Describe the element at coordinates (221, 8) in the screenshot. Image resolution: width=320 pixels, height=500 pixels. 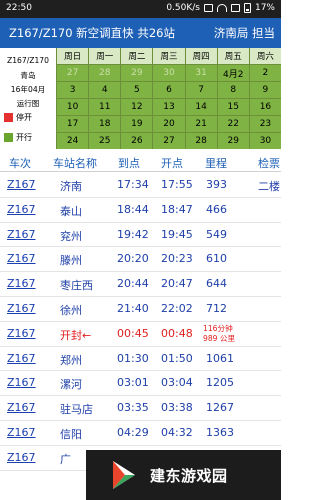
I see `wifi-icon` at that location.